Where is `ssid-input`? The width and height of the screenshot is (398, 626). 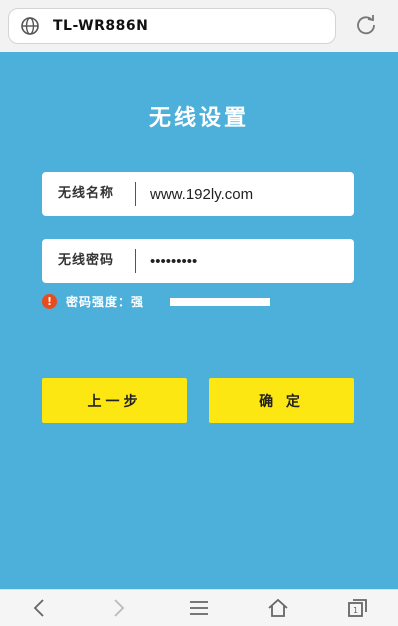
ssid-input is located at coordinates (245, 194).